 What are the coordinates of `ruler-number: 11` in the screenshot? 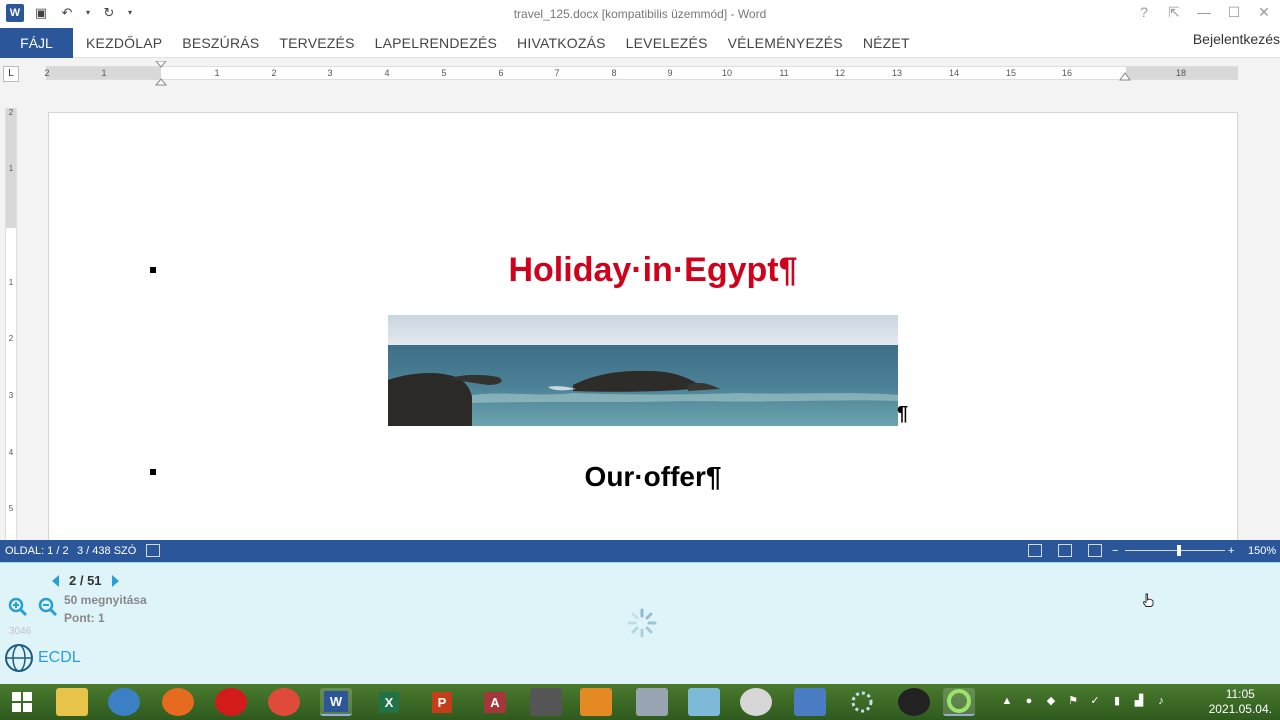 It's located at (784, 73).